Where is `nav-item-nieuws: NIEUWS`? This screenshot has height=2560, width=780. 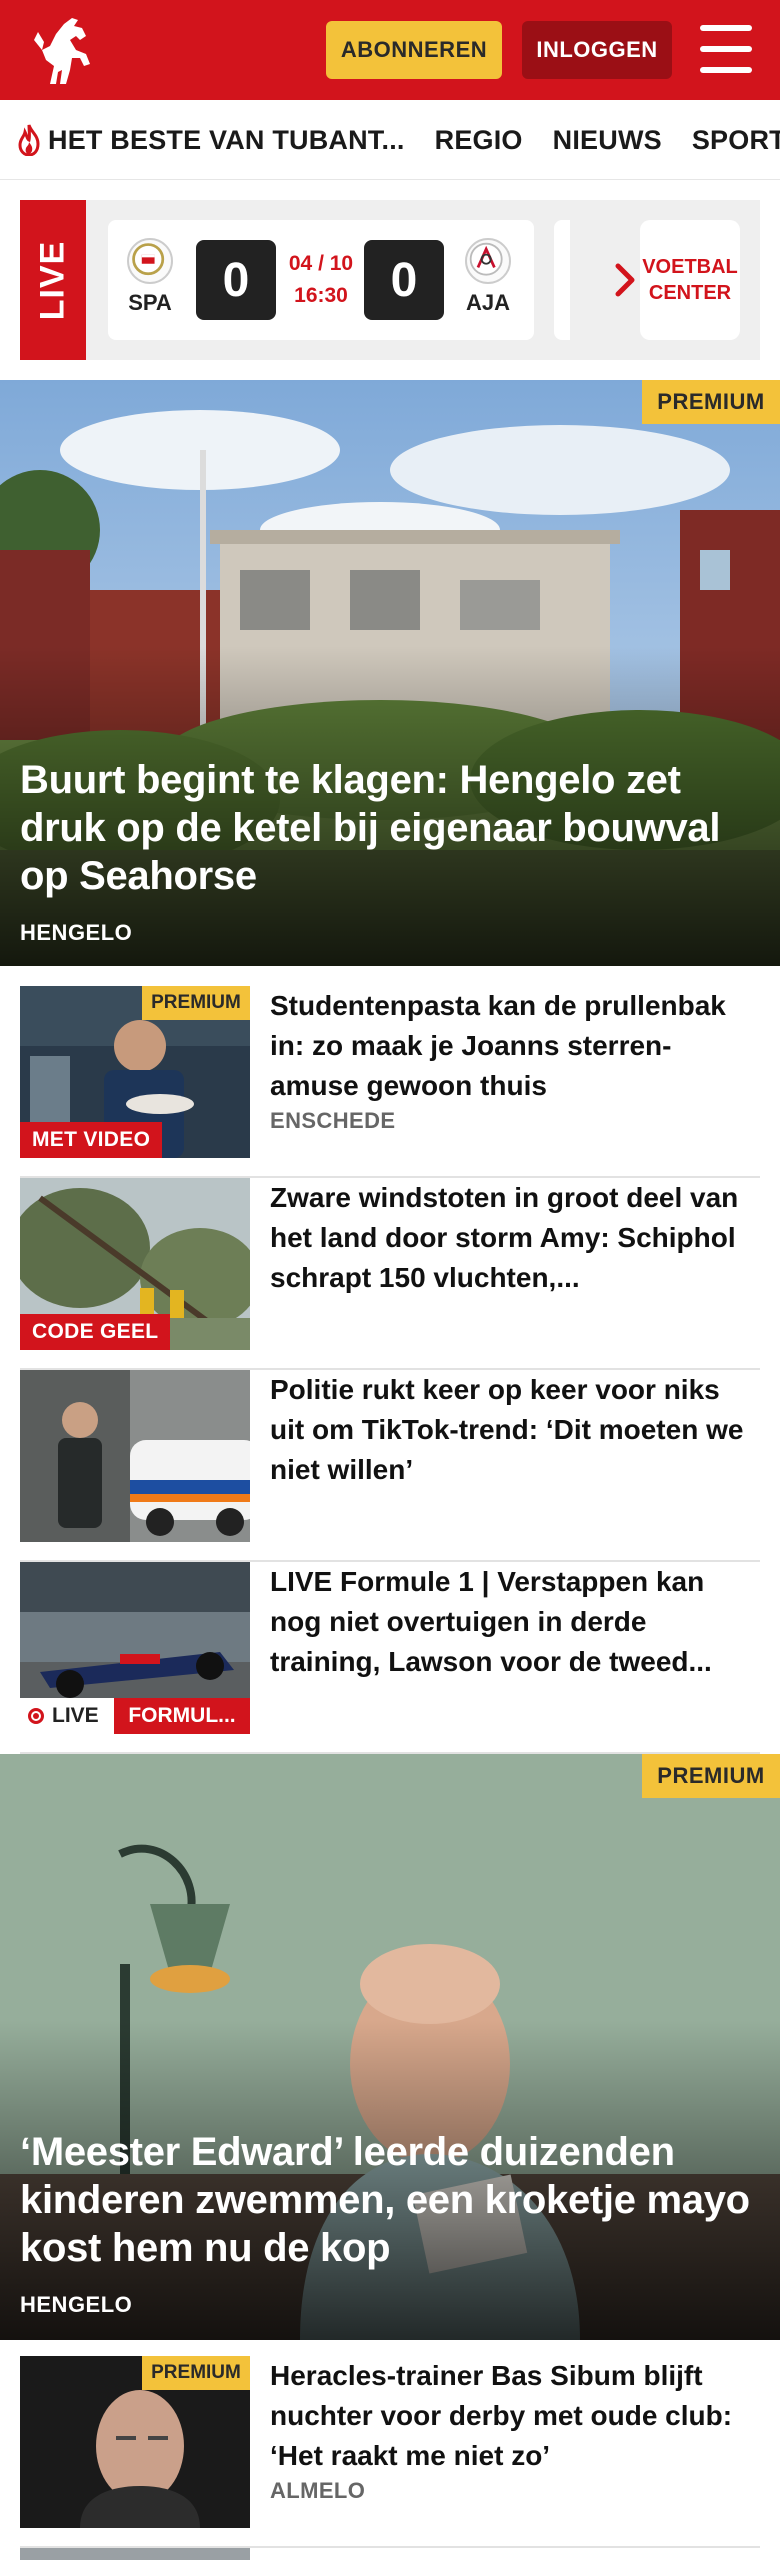
nav-item-nieuws: NIEUWS is located at coordinates (607, 140).